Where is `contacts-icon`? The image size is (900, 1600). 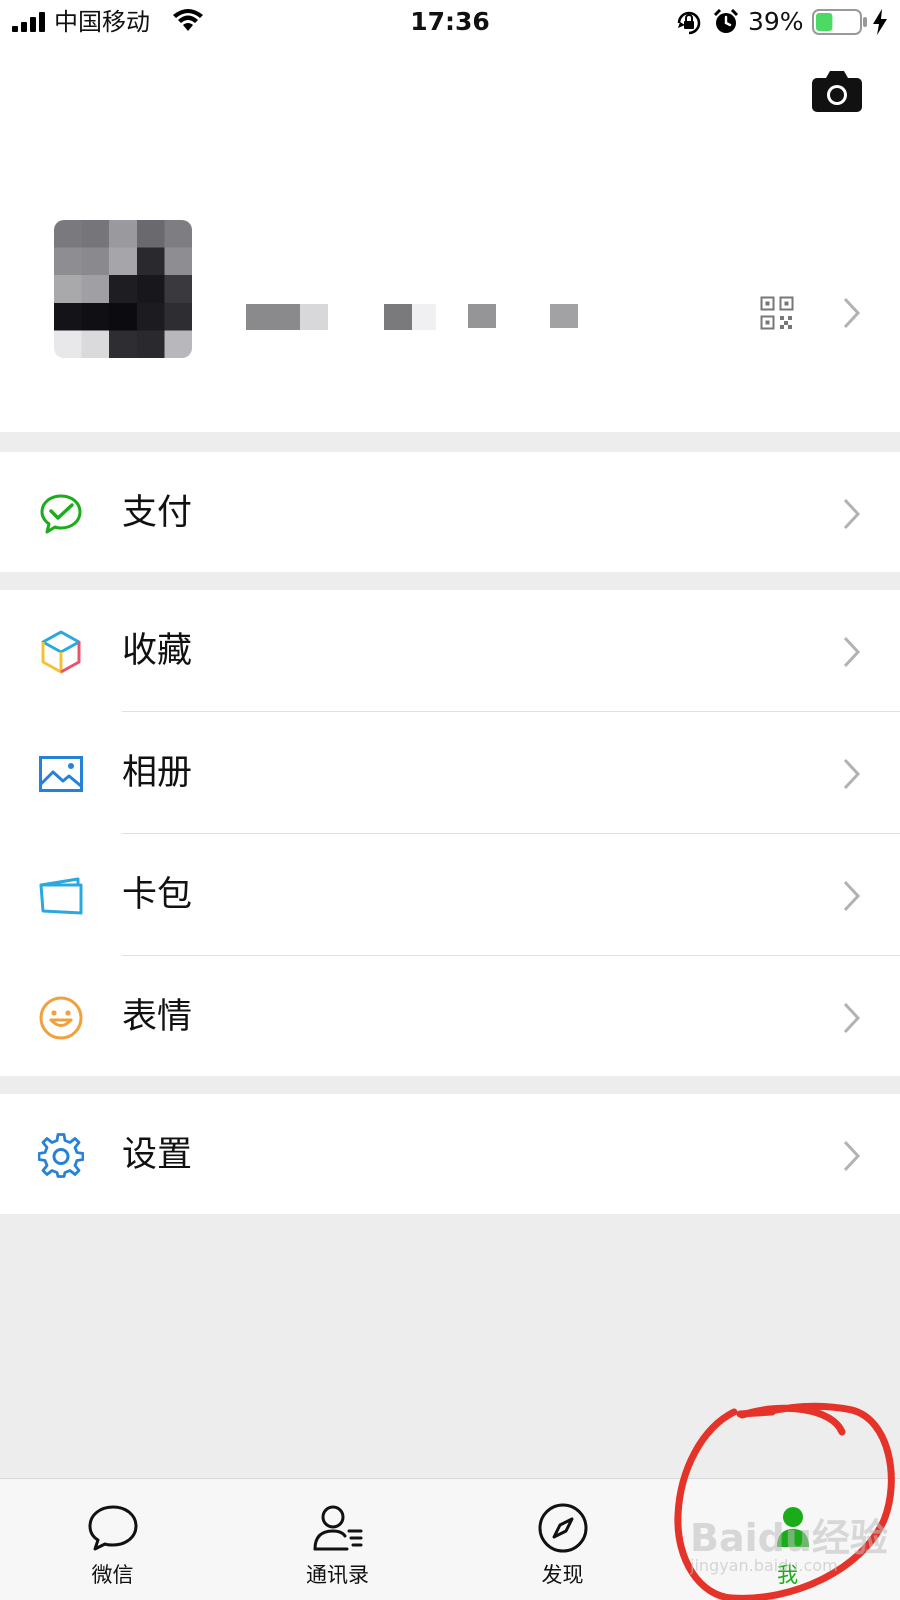
contacts-icon is located at coordinates (338, 1528).